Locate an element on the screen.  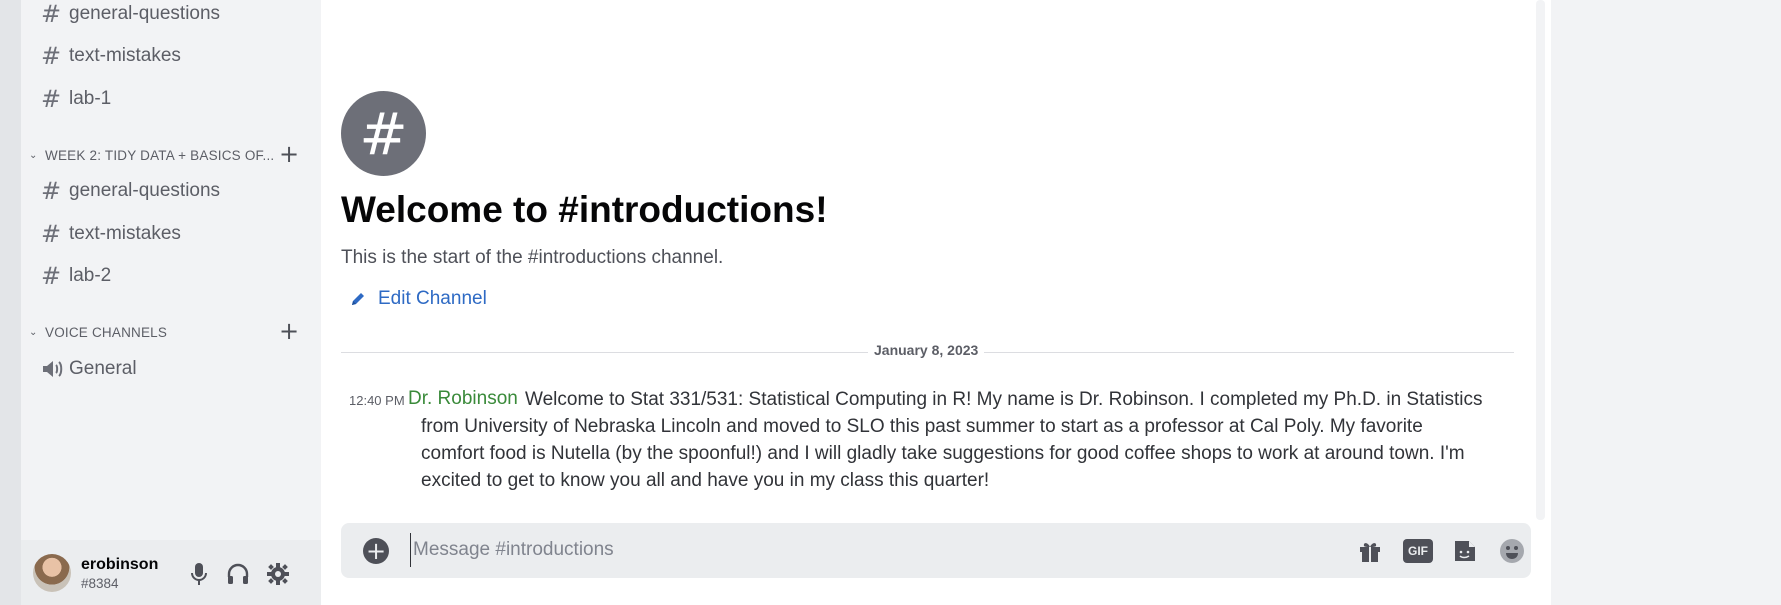
channel-text-mistakes-week2: # text-mistakes is located at coordinates (111, 234).